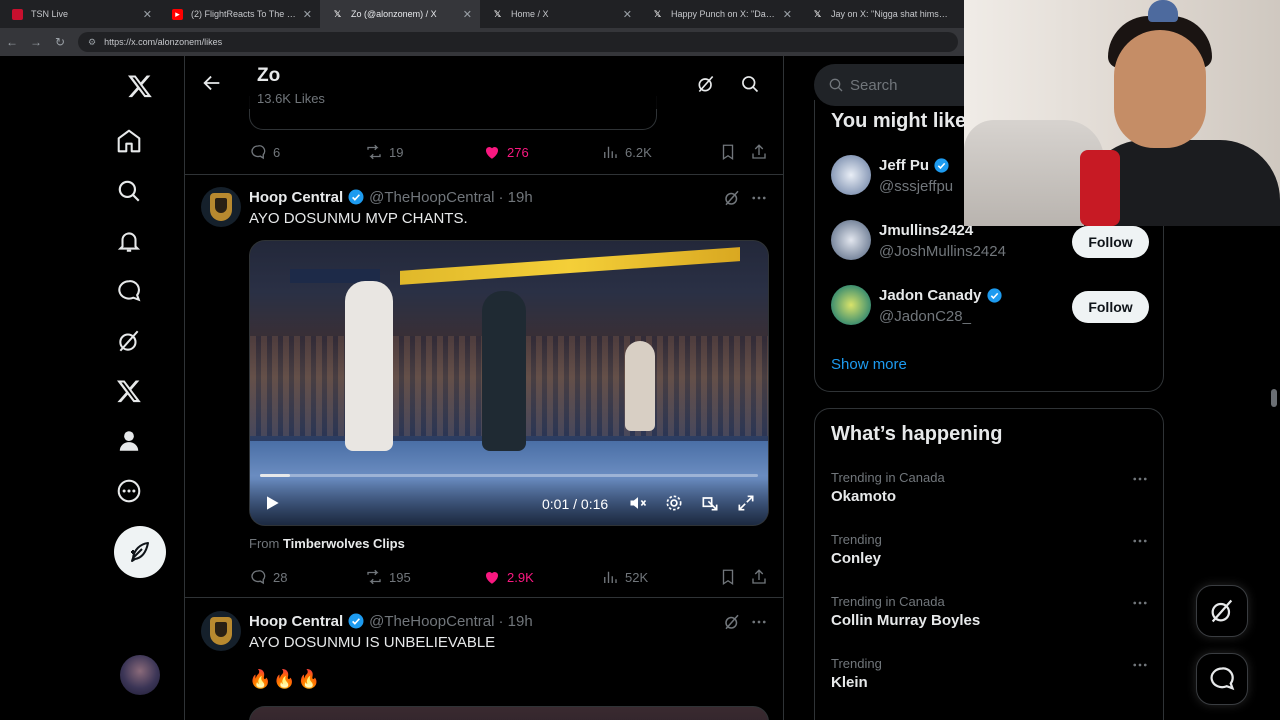 This screenshot has height=720, width=1280. Describe the element at coordinates (990, 242) in the screenshot. I see `suggested-account: Jmullins2424 @JoshMullins2424 Follow` at that location.